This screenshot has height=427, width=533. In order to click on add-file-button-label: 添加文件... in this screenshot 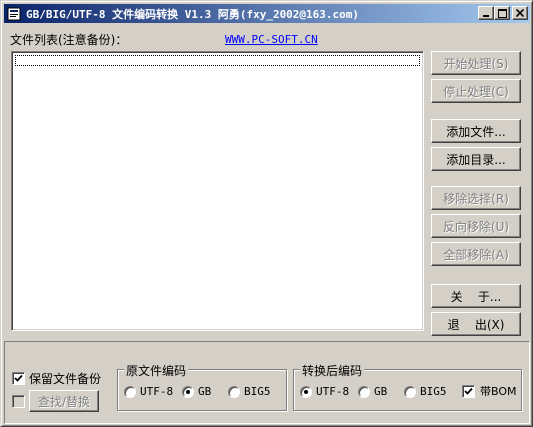, I will do `click(476, 131)`.